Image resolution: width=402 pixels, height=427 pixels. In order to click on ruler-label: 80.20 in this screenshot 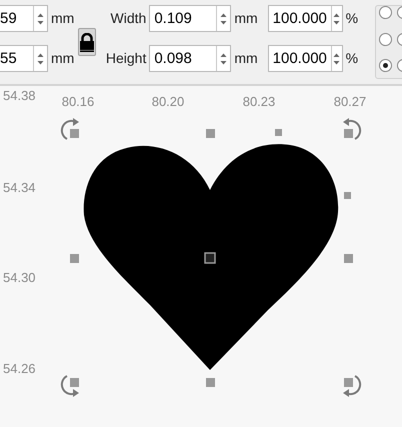, I will do `click(168, 102)`.